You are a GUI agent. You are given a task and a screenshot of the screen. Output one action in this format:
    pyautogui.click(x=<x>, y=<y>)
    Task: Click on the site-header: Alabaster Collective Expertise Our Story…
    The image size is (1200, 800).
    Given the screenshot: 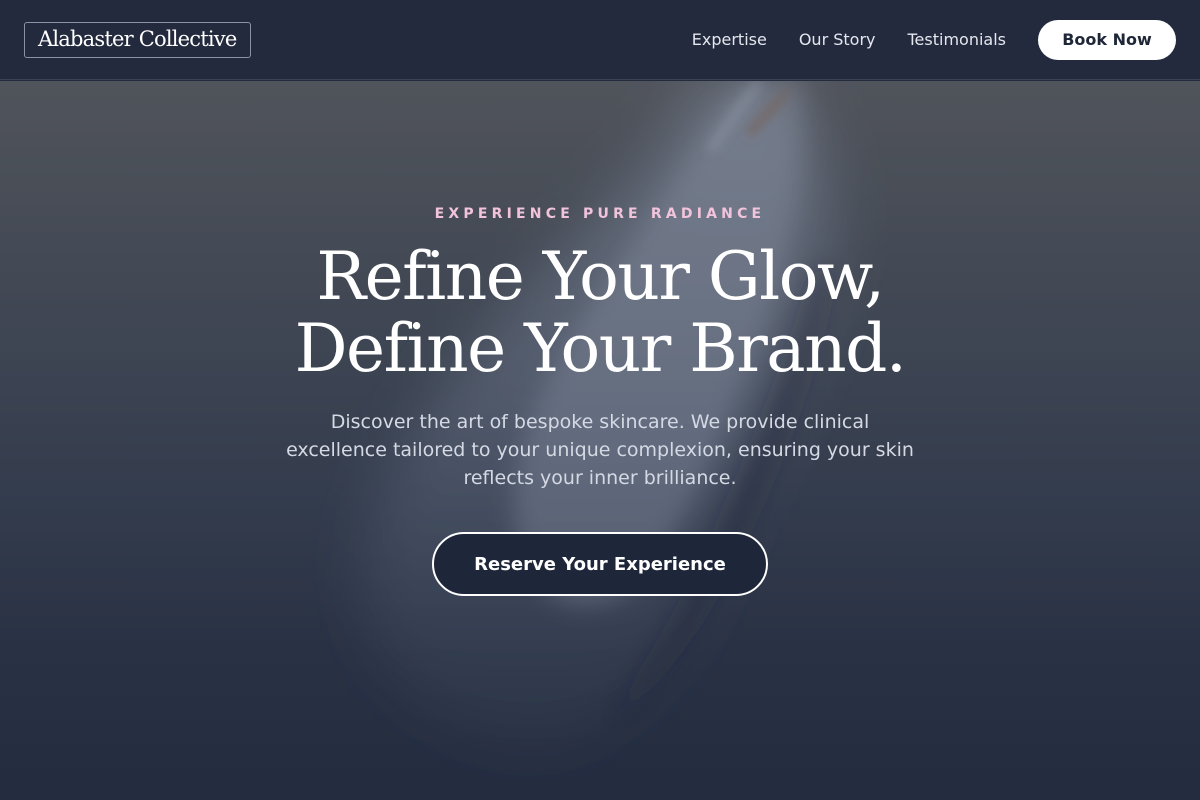 What is the action you would take?
    pyautogui.click(x=600, y=40)
    